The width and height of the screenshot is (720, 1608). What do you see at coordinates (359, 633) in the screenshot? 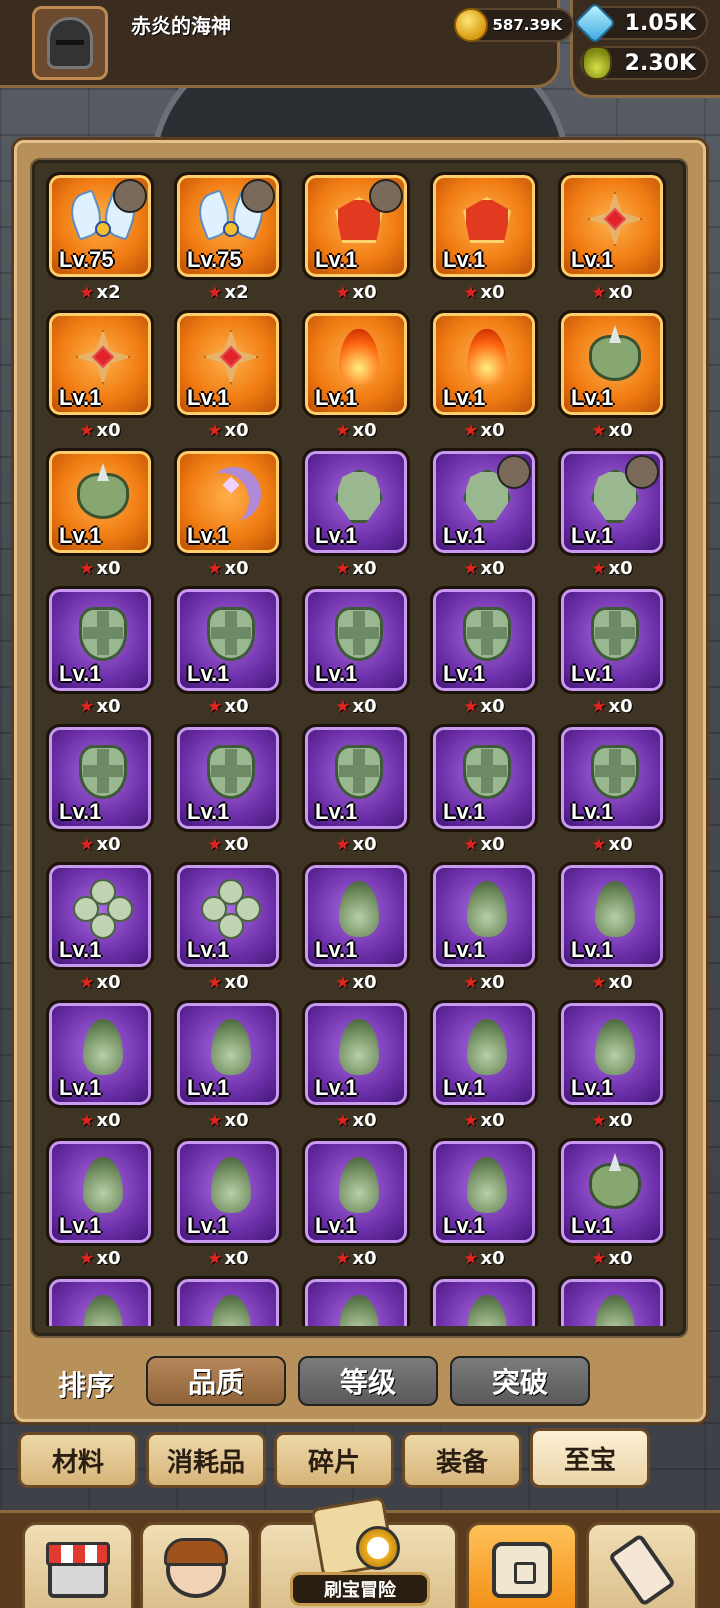
I see `shield-treasure-icon` at bounding box center [359, 633].